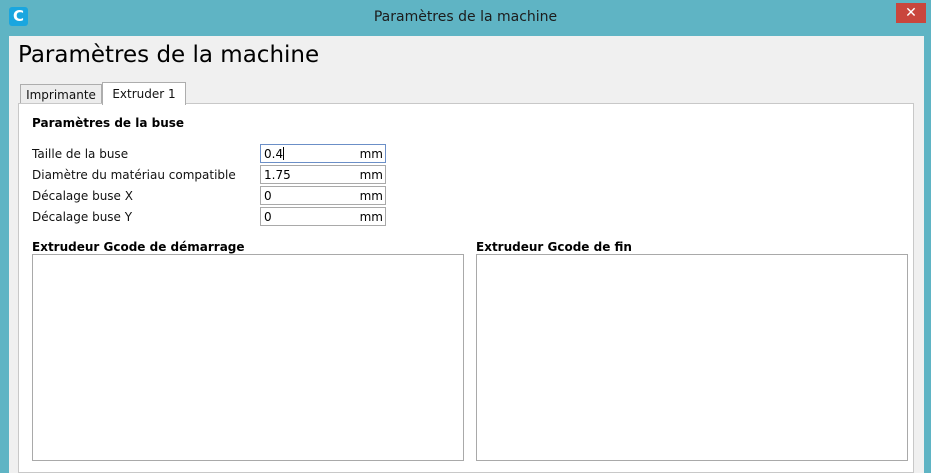  I want to click on nozzle-size-value: 0.4, so click(274, 154).